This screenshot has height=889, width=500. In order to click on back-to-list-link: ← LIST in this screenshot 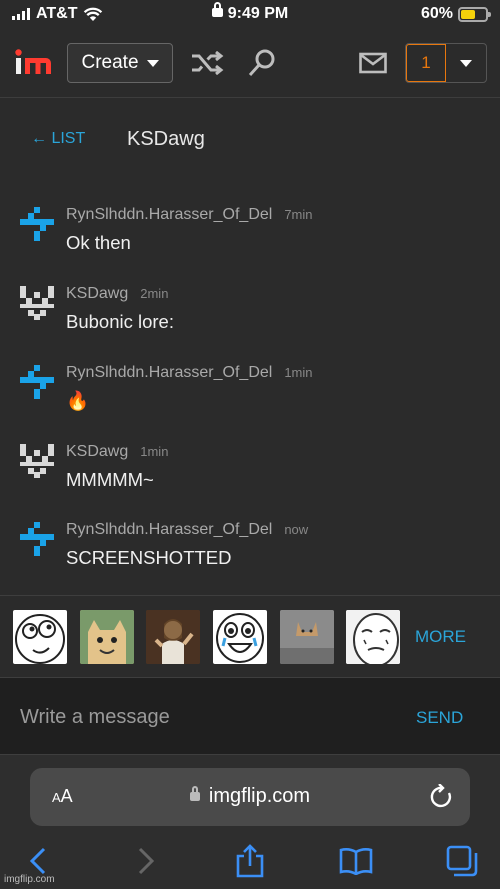, I will do `click(58, 139)`.